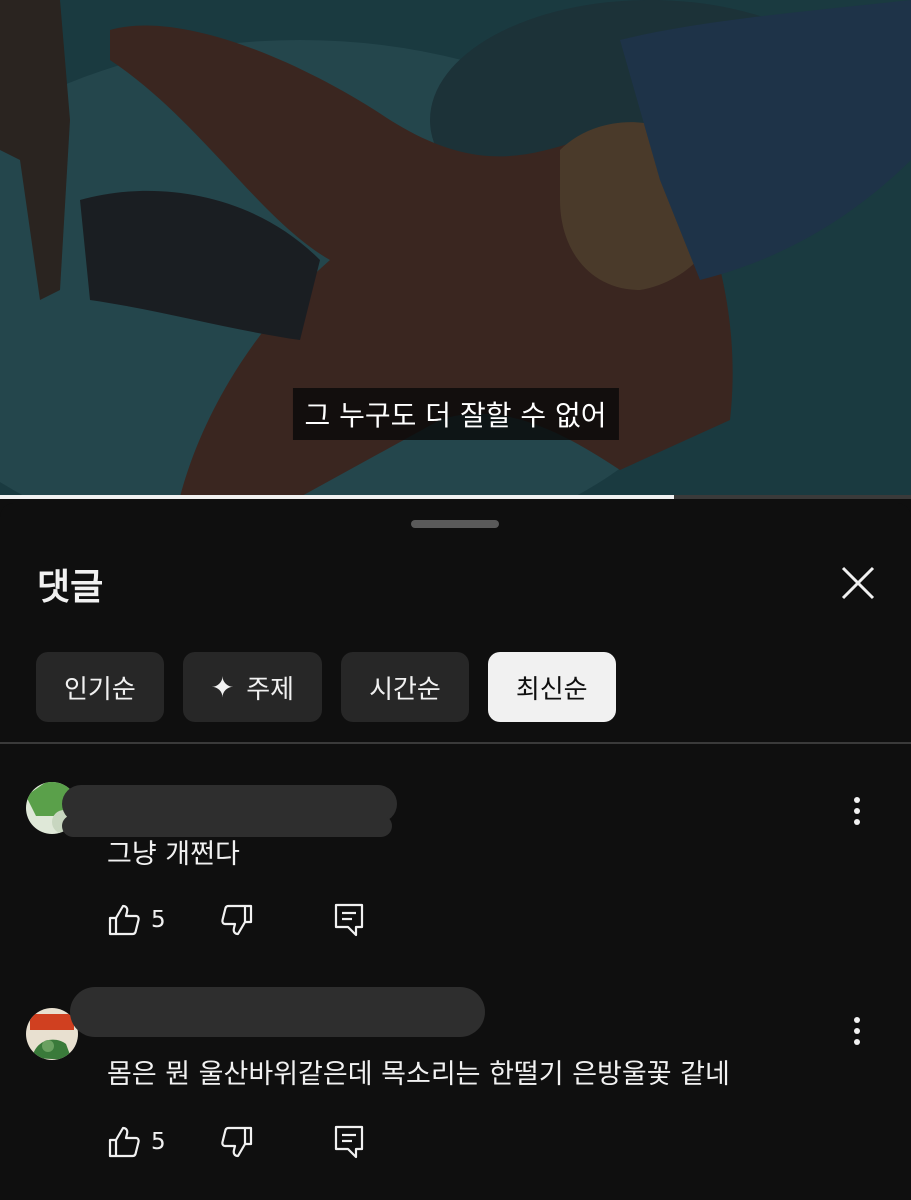  I want to click on chip-newest: 최신순, so click(551, 687).